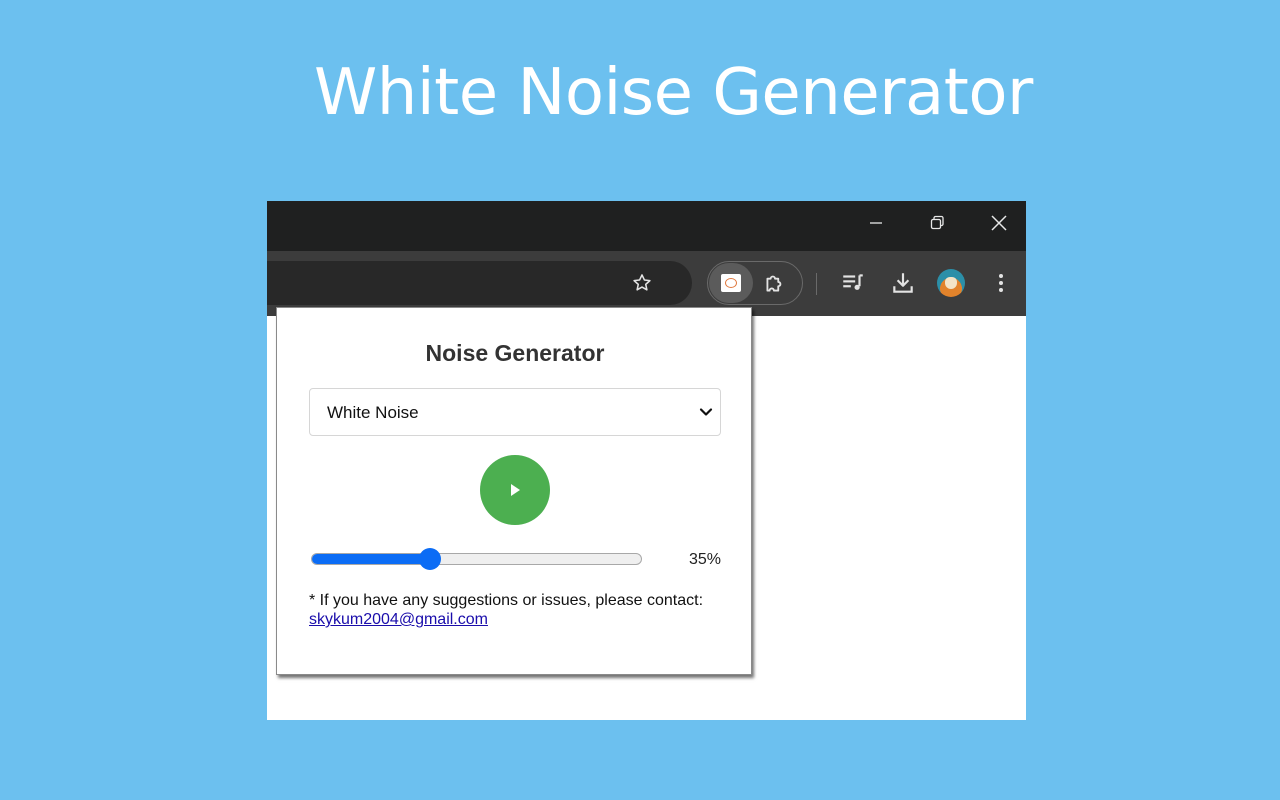  Describe the element at coordinates (479, 283) in the screenshot. I see `address-bar` at that location.